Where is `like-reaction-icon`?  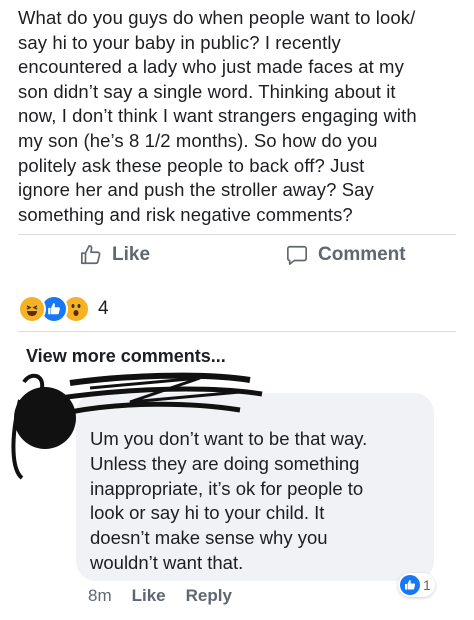
like-reaction-icon is located at coordinates (410, 585).